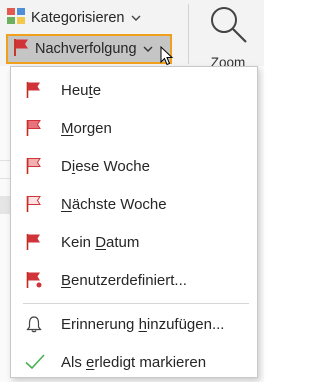 This screenshot has width=320, height=382. What do you see at coordinates (78, 18) in the screenshot?
I see `categorize-label: Kategorisieren` at bounding box center [78, 18].